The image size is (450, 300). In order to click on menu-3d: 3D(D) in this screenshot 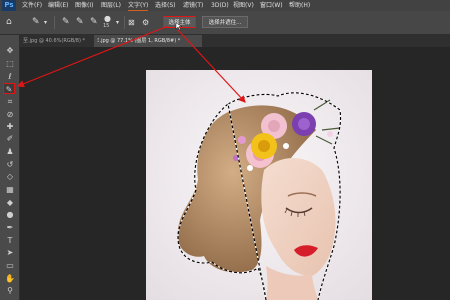, I will do `click(220, 5)`.